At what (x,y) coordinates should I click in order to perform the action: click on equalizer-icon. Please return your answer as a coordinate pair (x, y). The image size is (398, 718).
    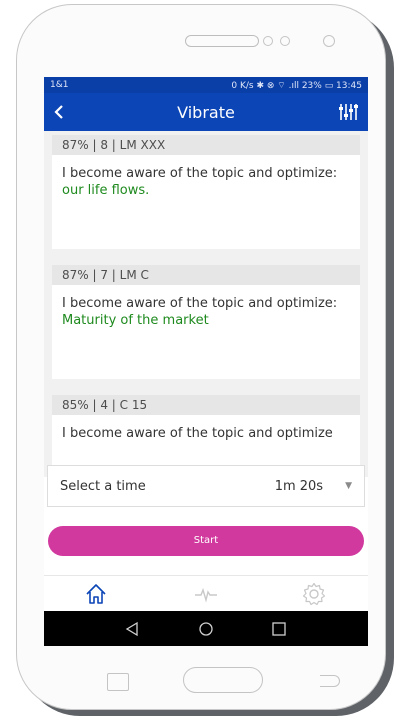
    Looking at the image, I should click on (348, 112).